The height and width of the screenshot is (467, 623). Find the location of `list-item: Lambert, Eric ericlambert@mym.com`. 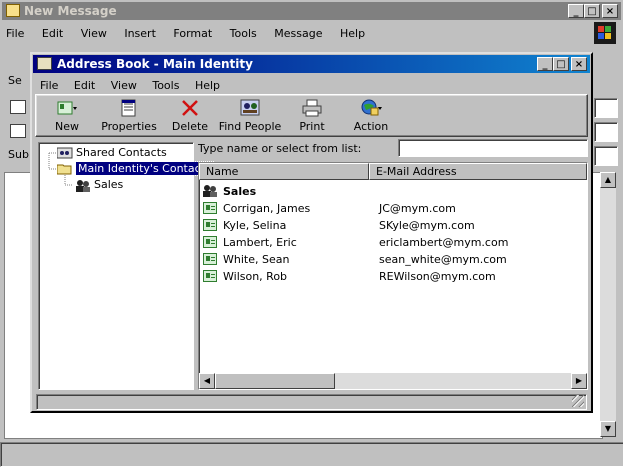

list-item: Lambert, Eric ericlambert@mym.com is located at coordinates (393, 242).